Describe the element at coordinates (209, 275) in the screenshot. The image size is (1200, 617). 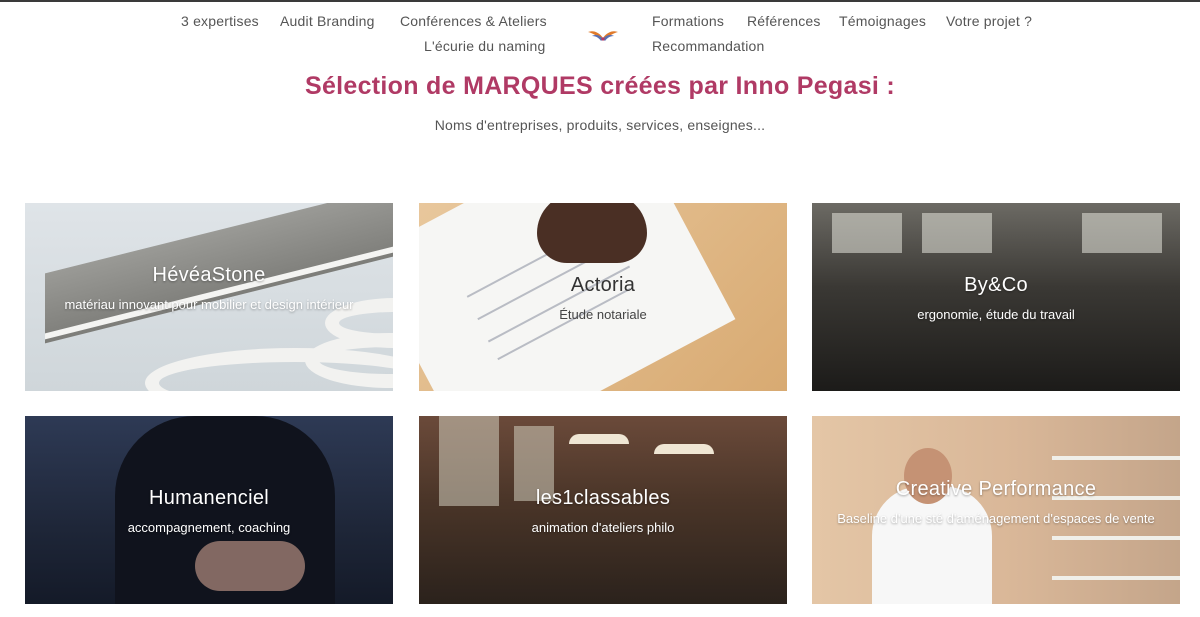
I see `card-title: HévéaStone` at that location.